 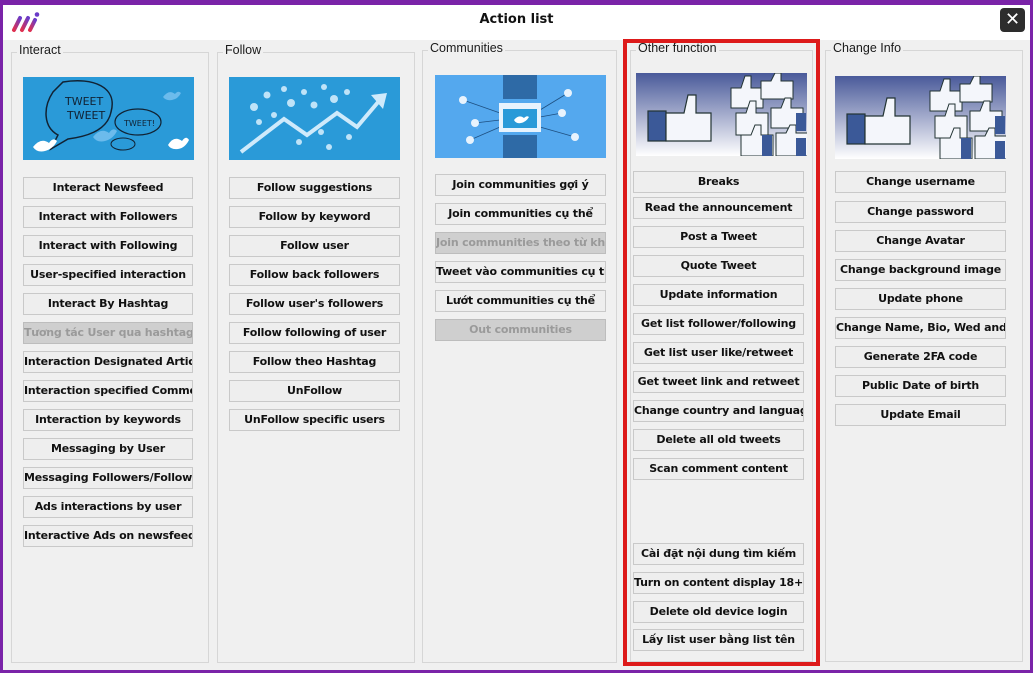 I want to click on follow-button-follow-suggestions: Follow suggestions, so click(x=314, y=188).